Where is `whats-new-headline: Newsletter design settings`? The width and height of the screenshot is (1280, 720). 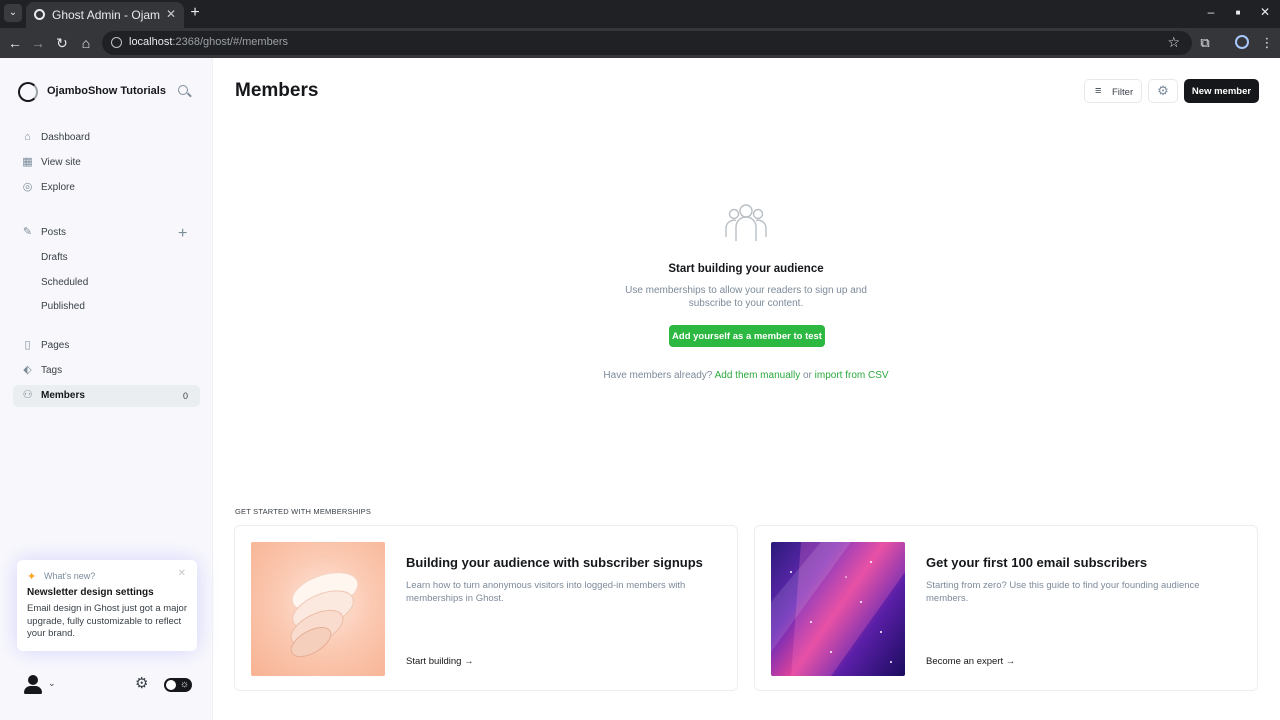
whats-new-headline: Newsletter design settings is located at coordinates (90, 592).